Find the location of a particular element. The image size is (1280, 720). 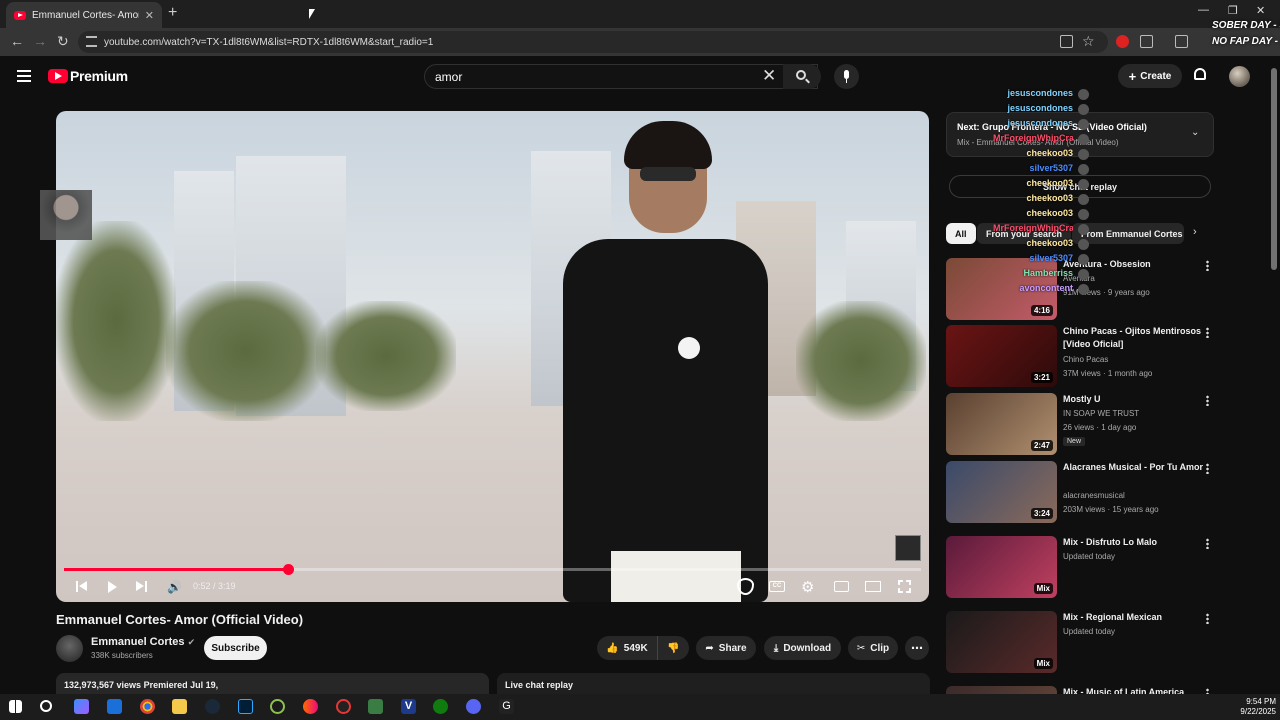

outlook-icon is located at coordinates (114, 706).